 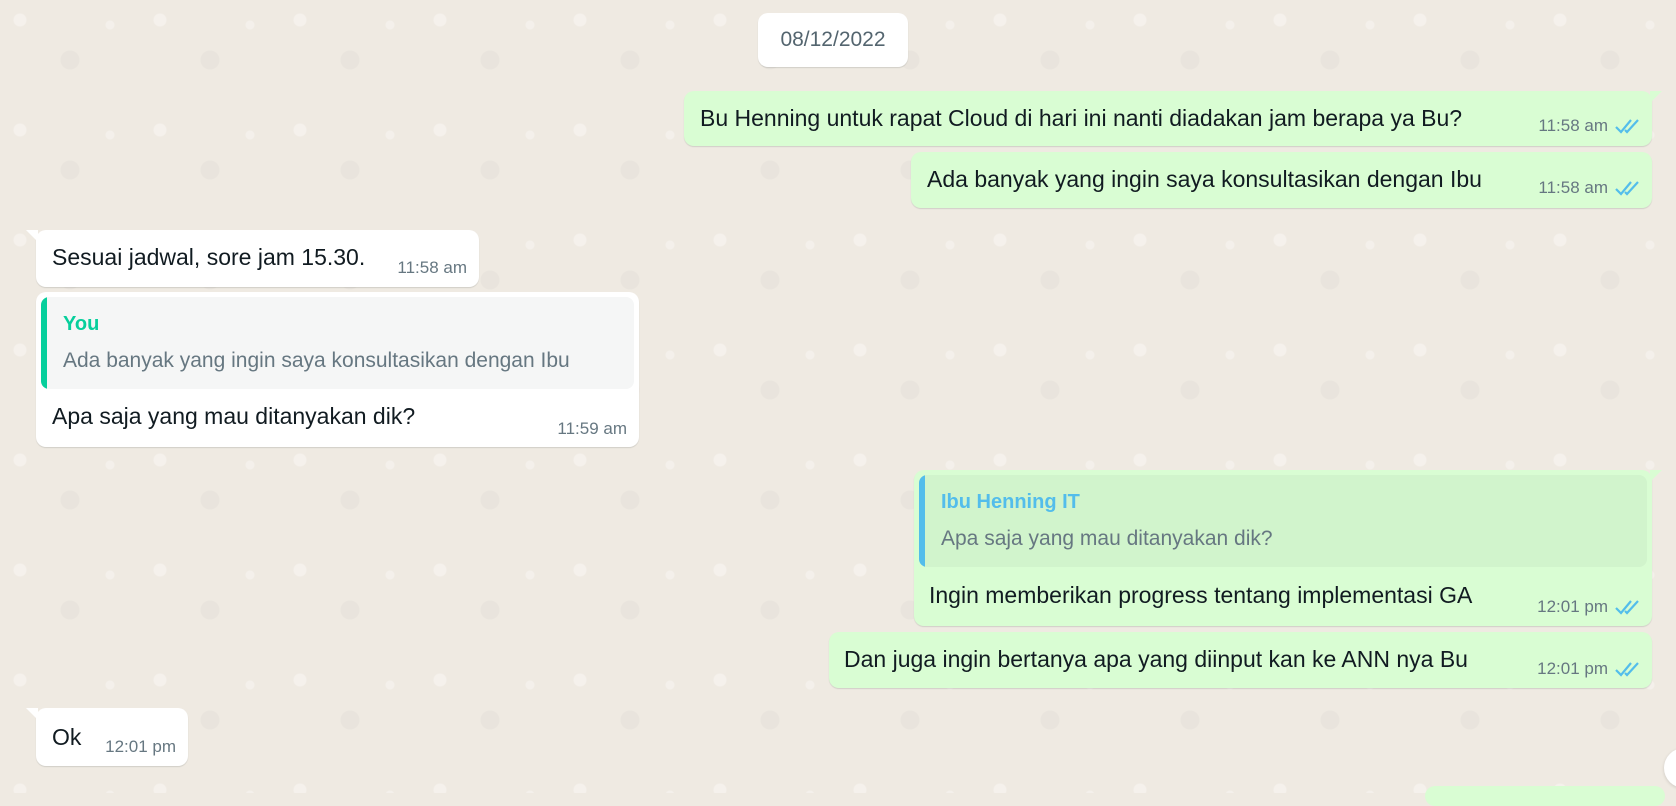 What do you see at coordinates (1010, 502) in the screenshot?
I see `quote-author: Ibu Henning IT` at bounding box center [1010, 502].